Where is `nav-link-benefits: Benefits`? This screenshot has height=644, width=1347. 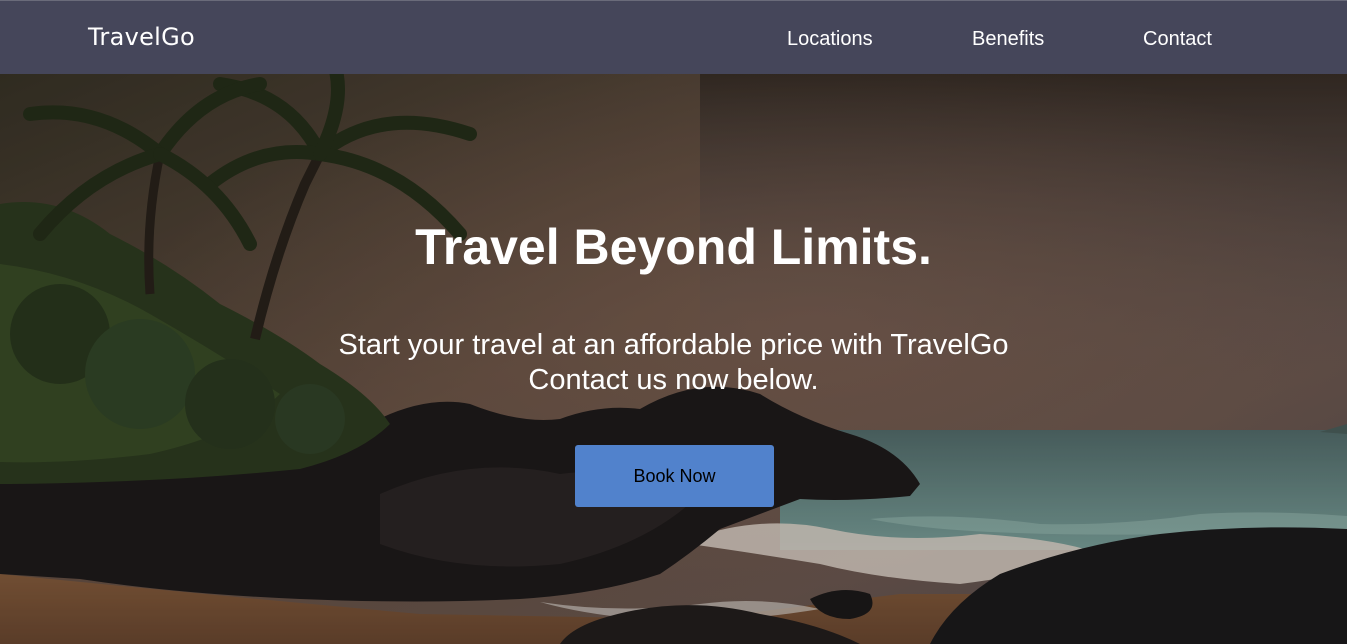
nav-link-benefits: Benefits is located at coordinates (1008, 39).